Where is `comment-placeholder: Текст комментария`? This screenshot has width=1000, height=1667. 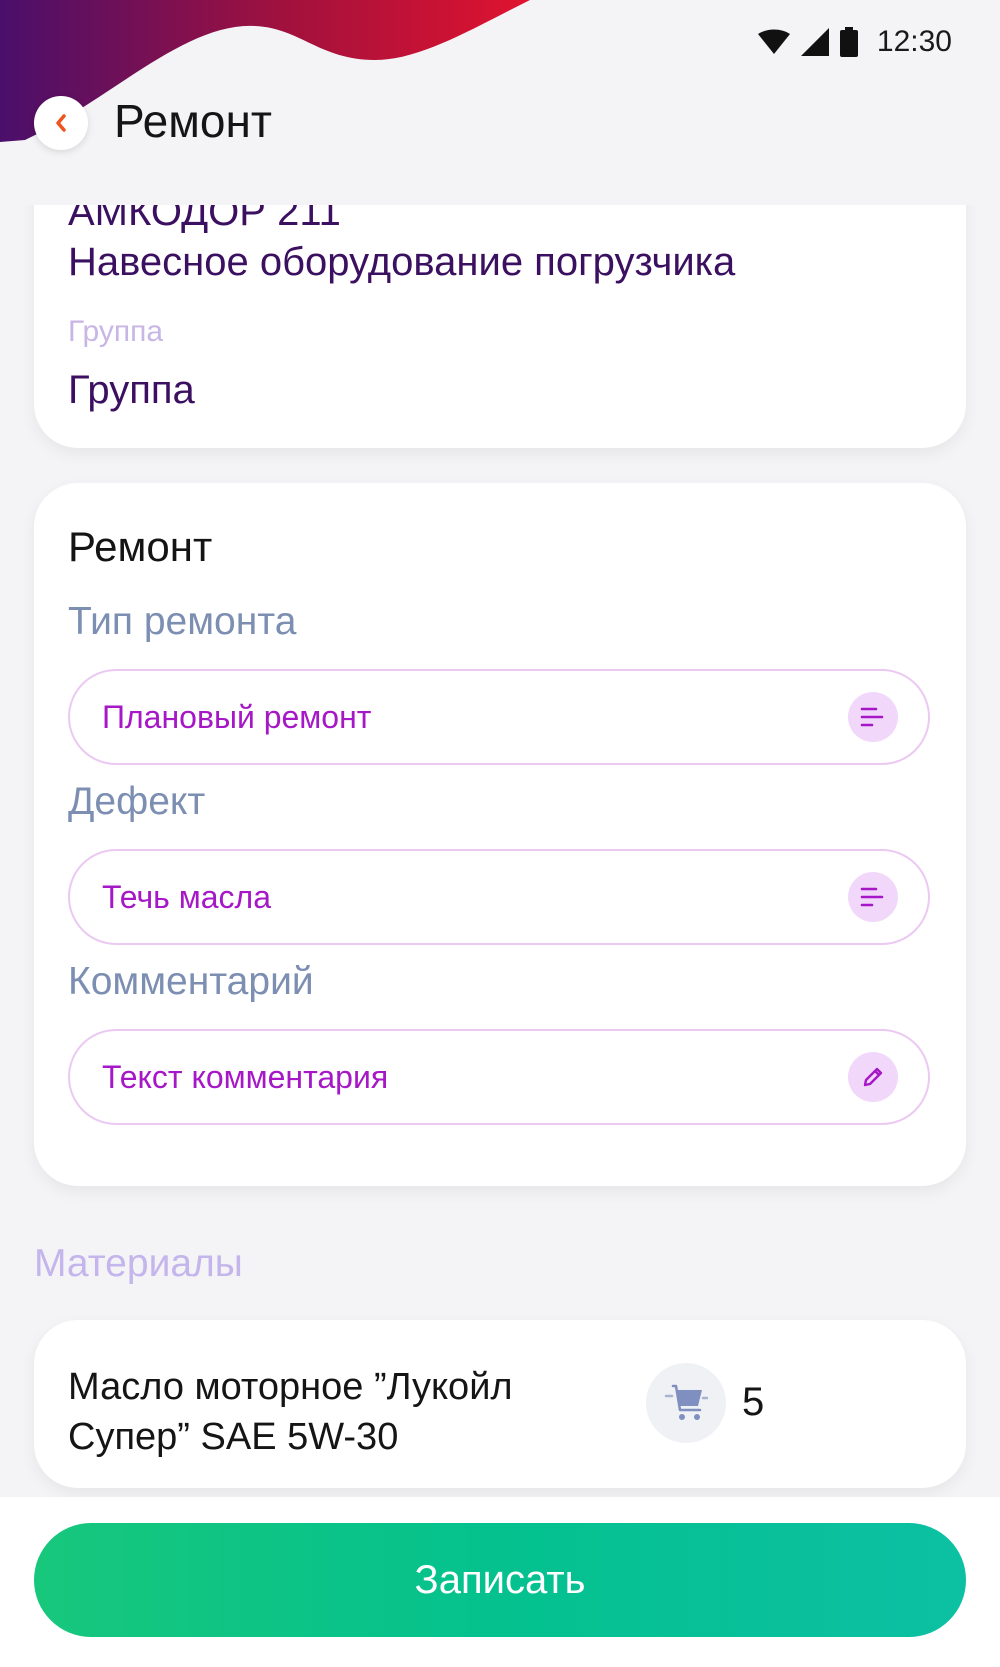
comment-placeholder: Текст комментария is located at coordinates (245, 1076).